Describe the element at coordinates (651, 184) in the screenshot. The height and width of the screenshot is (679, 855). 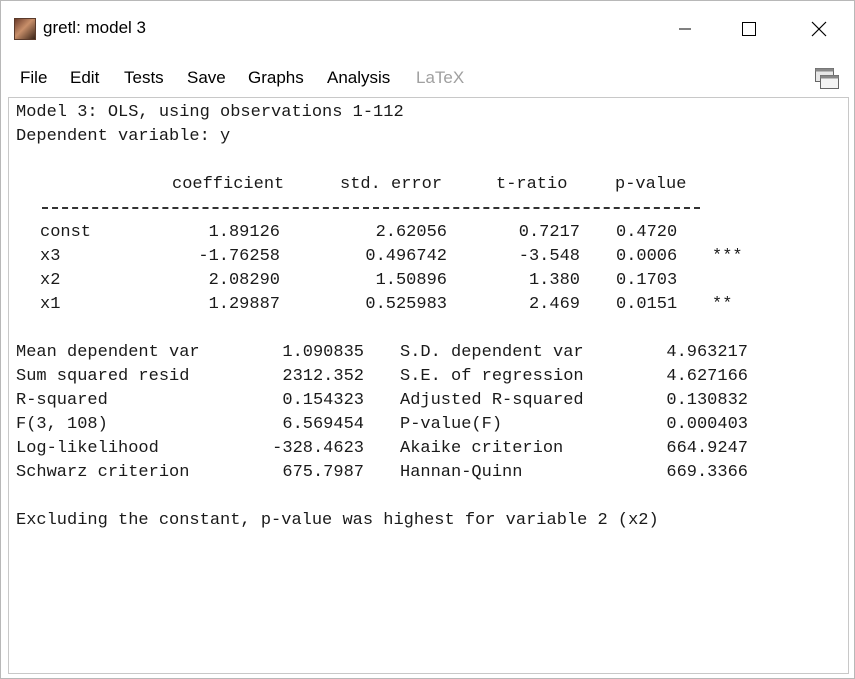
I see `col-header-p-value: p-value` at that location.